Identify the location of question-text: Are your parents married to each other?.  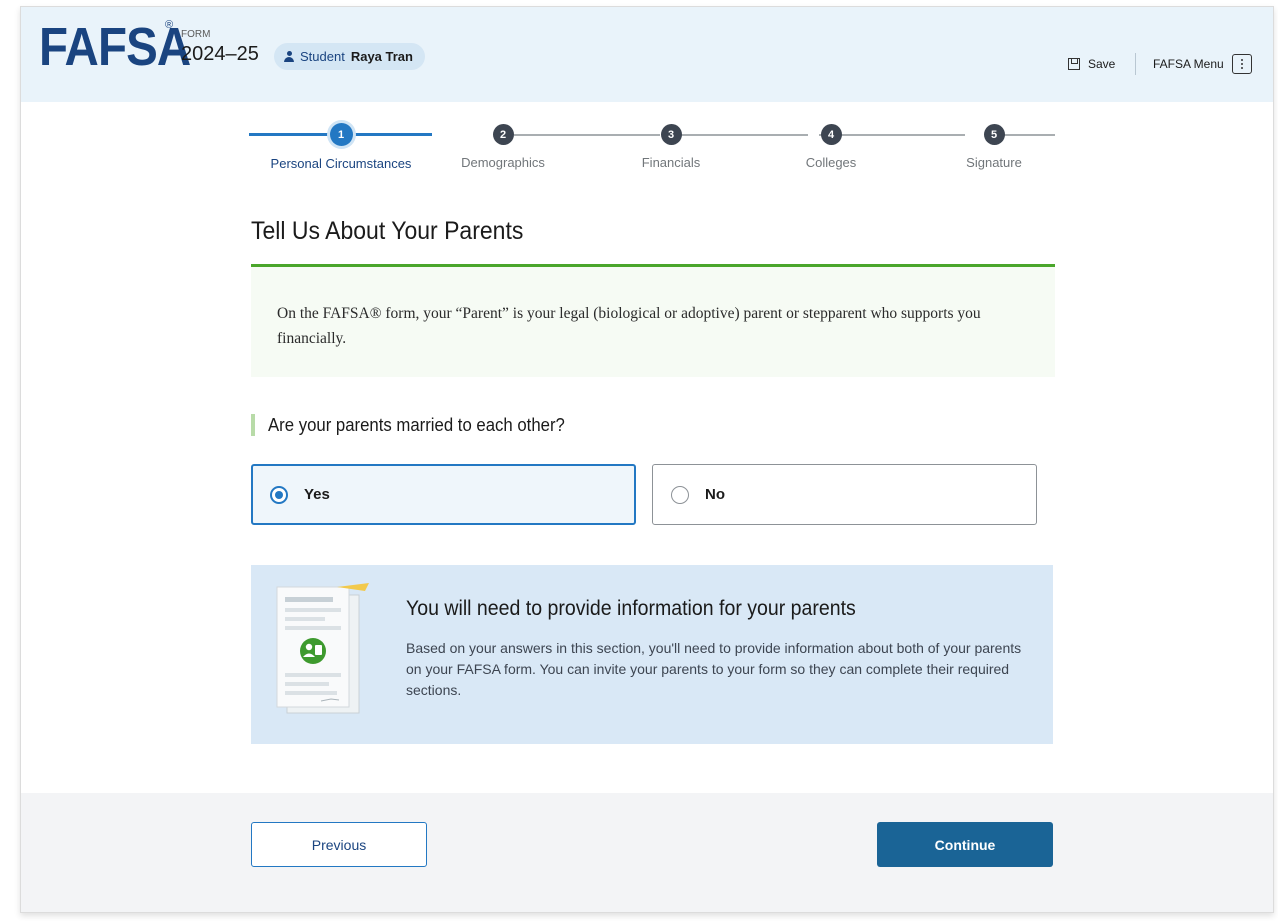
(416, 424).